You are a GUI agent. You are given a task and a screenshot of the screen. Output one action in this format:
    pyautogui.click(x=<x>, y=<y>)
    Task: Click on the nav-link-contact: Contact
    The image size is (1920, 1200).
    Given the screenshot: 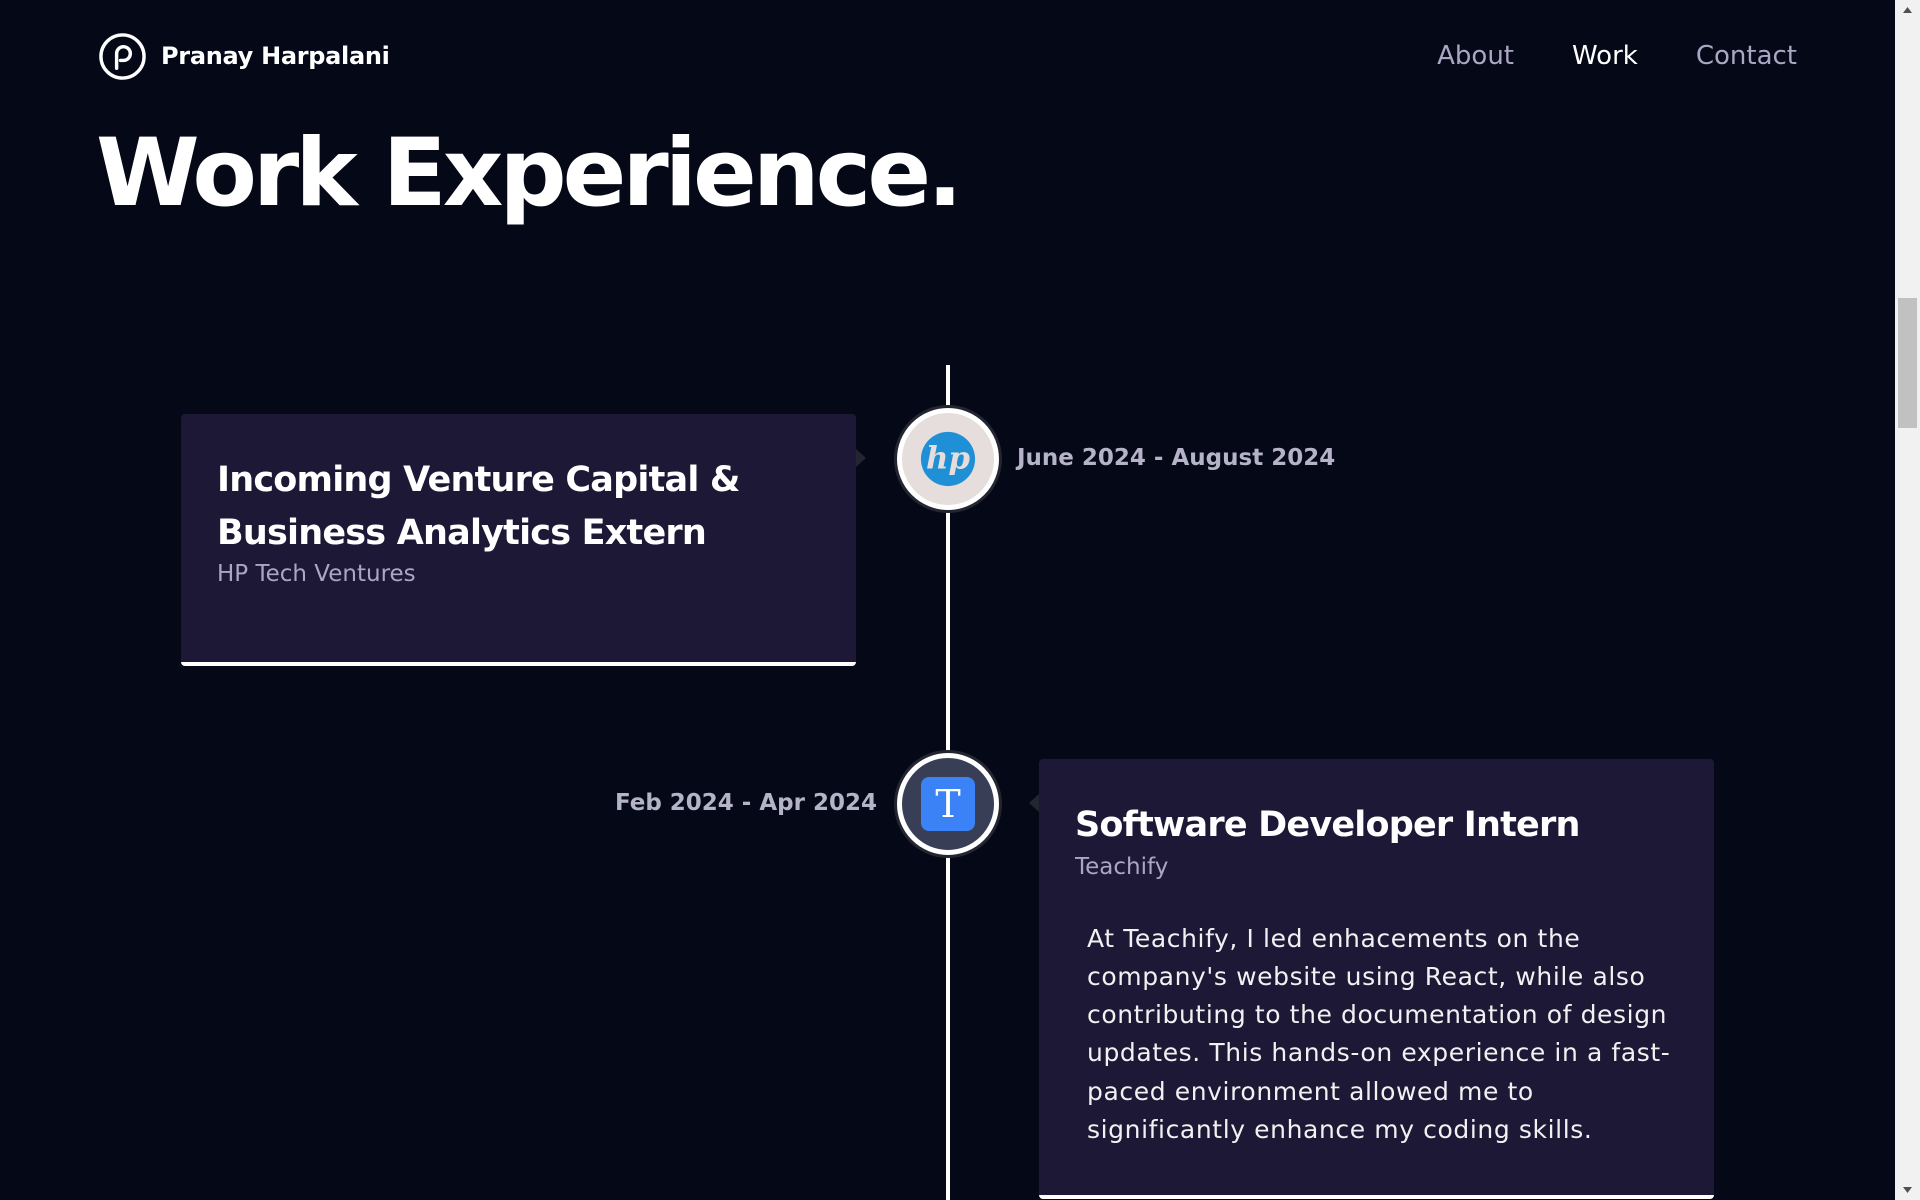 What is the action you would take?
    pyautogui.click(x=1746, y=56)
    